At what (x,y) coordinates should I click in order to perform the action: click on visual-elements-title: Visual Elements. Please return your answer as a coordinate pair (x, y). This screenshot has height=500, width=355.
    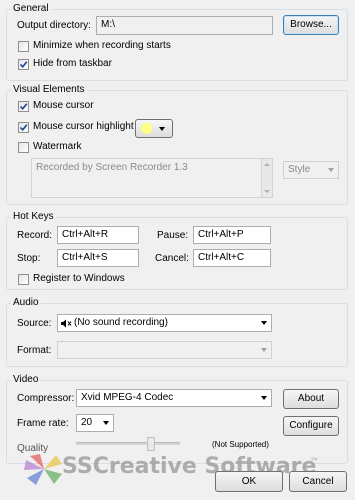
    Looking at the image, I should click on (49, 89).